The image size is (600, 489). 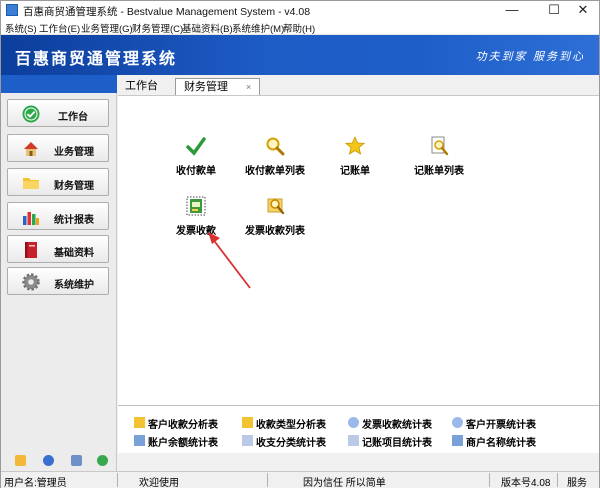 What do you see at coordinates (76, 460) in the screenshot?
I see `window-icon` at bounding box center [76, 460].